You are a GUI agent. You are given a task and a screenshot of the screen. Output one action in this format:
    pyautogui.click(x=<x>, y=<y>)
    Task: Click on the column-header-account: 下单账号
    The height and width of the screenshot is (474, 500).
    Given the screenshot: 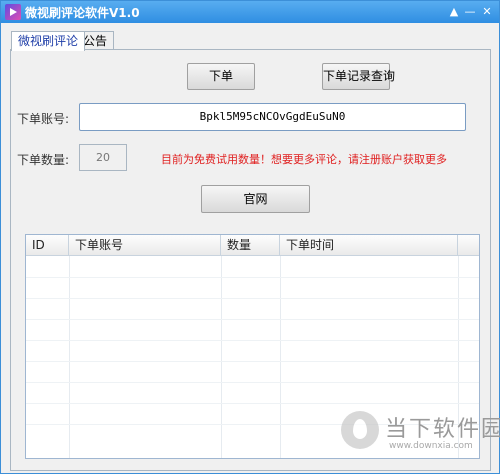 What is the action you would take?
    pyautogui.click(x=145, y=245)
    